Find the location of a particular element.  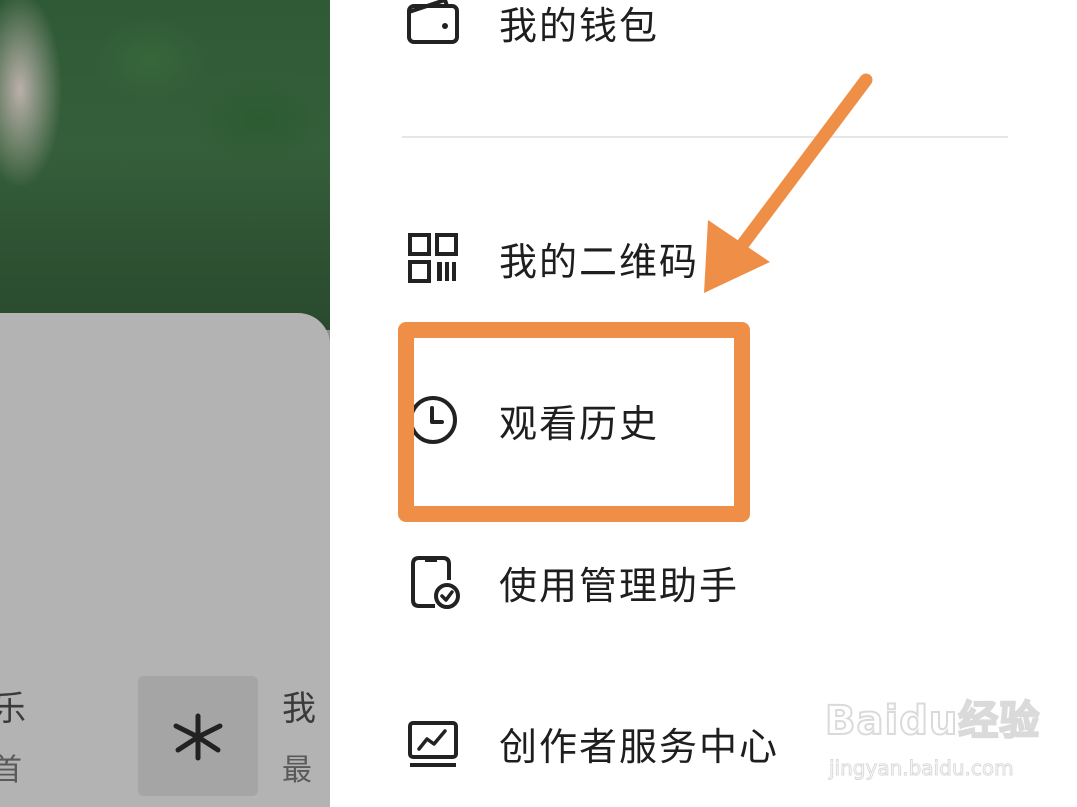

annotation-arrow-icon is located at coordinates (788, 183).